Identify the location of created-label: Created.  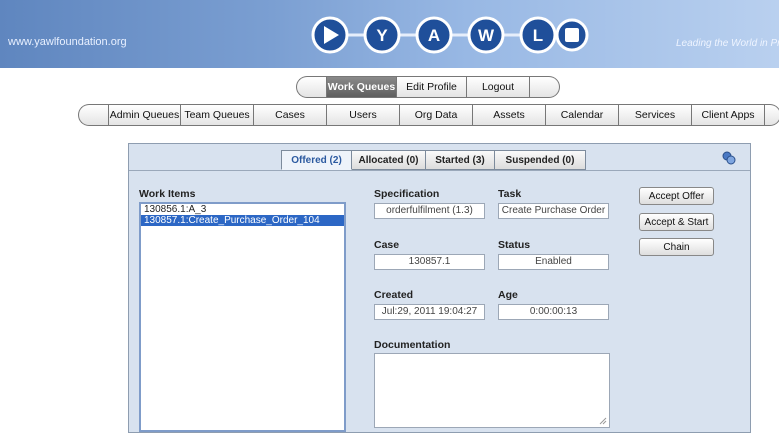
(394, 295).